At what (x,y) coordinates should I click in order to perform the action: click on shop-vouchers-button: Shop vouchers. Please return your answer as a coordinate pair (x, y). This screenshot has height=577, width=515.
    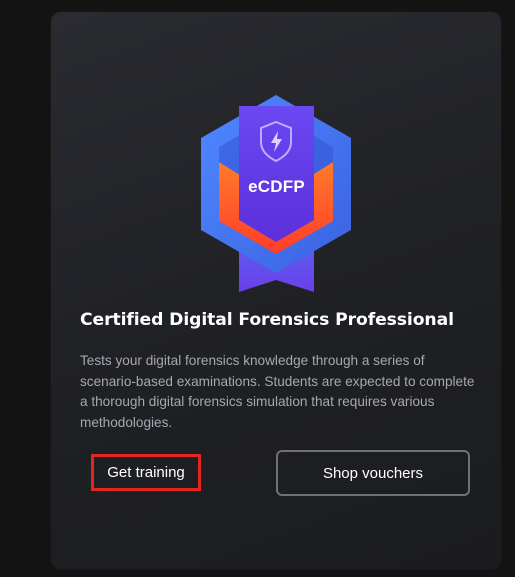
    Looking at the image, I should click on (373, 473).